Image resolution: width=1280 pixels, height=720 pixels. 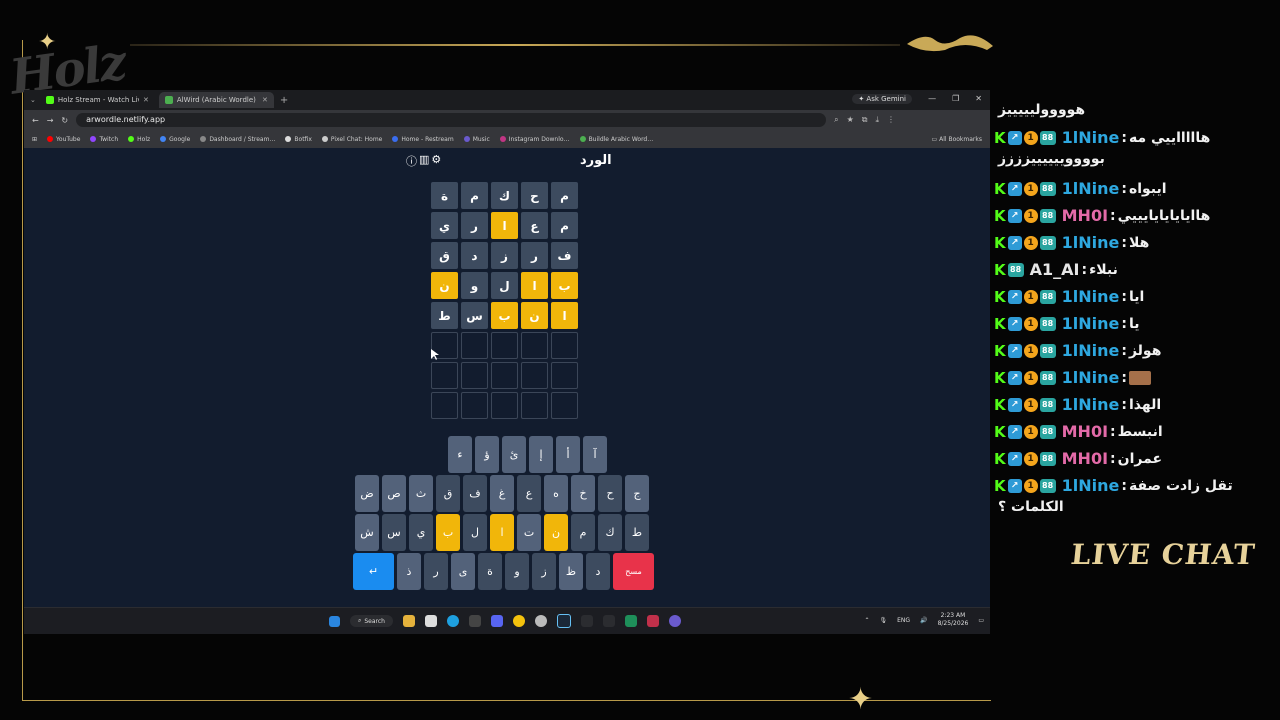 I want to click on keyboard-key: ا, so click(x=502, y=532).